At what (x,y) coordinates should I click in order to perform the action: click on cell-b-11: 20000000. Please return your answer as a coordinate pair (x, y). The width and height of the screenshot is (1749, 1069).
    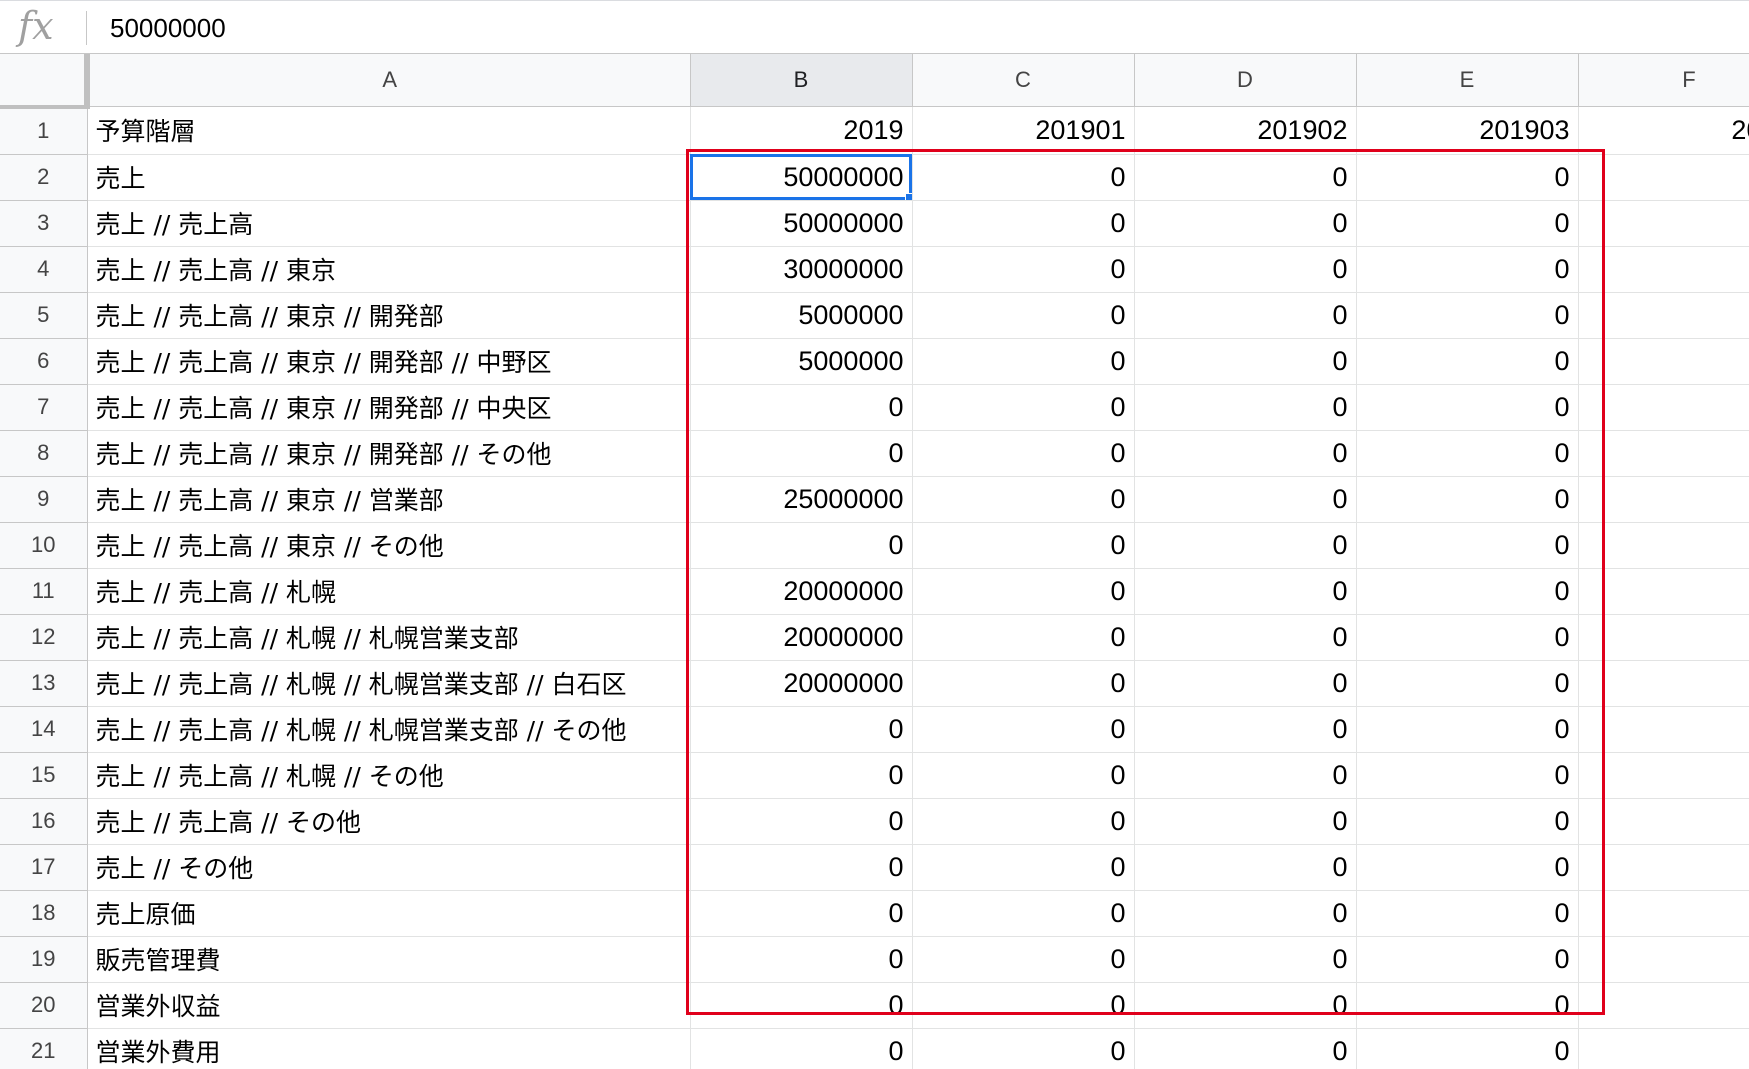
    Looking at the image, I should click on (801, 591).